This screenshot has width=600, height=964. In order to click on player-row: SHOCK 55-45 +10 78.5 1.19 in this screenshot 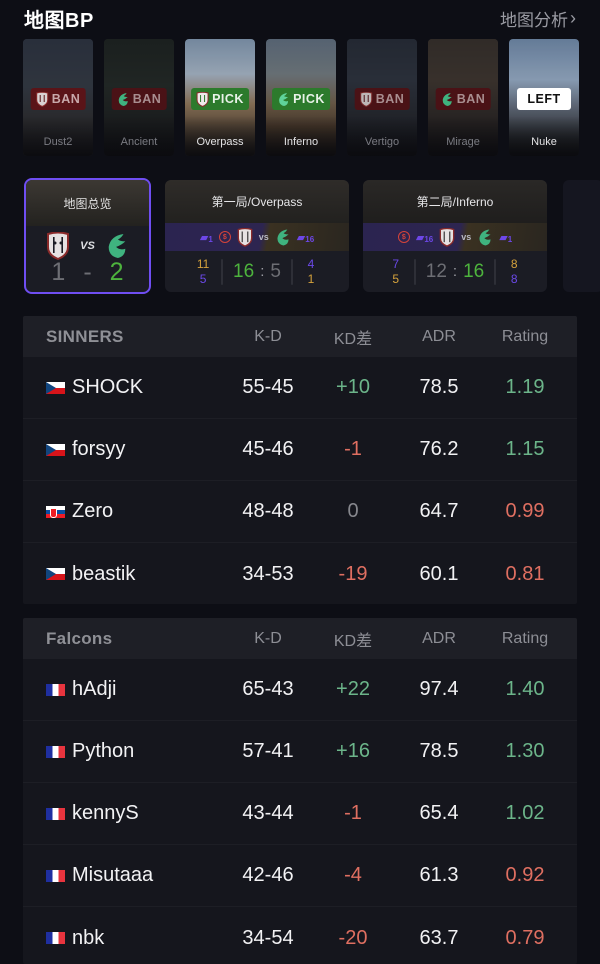, I will do `click(300, 388)`.